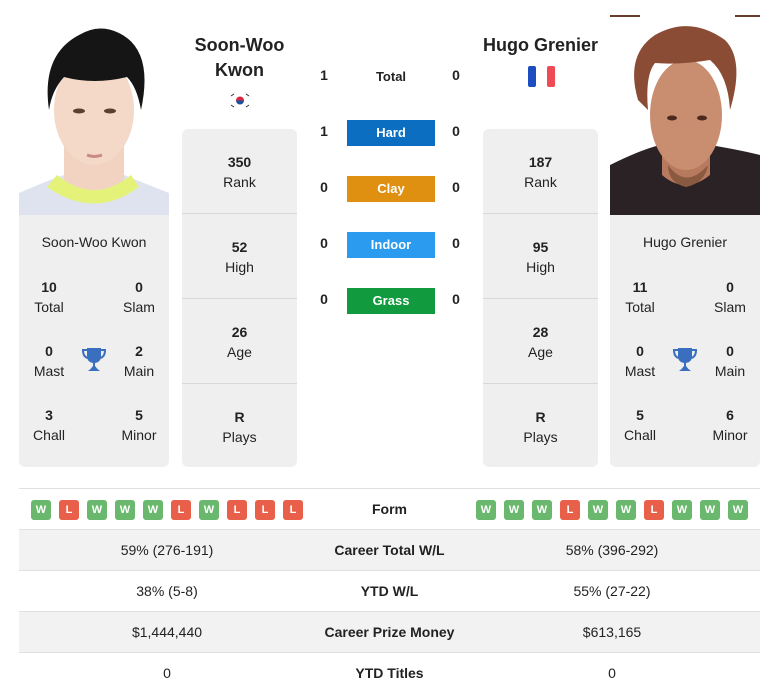 The image size is (779, 699). What do you see at coordinates (139, 287) in the screenshot?
I see `titles-slam-value: 0` at bounding box center [139, 287].